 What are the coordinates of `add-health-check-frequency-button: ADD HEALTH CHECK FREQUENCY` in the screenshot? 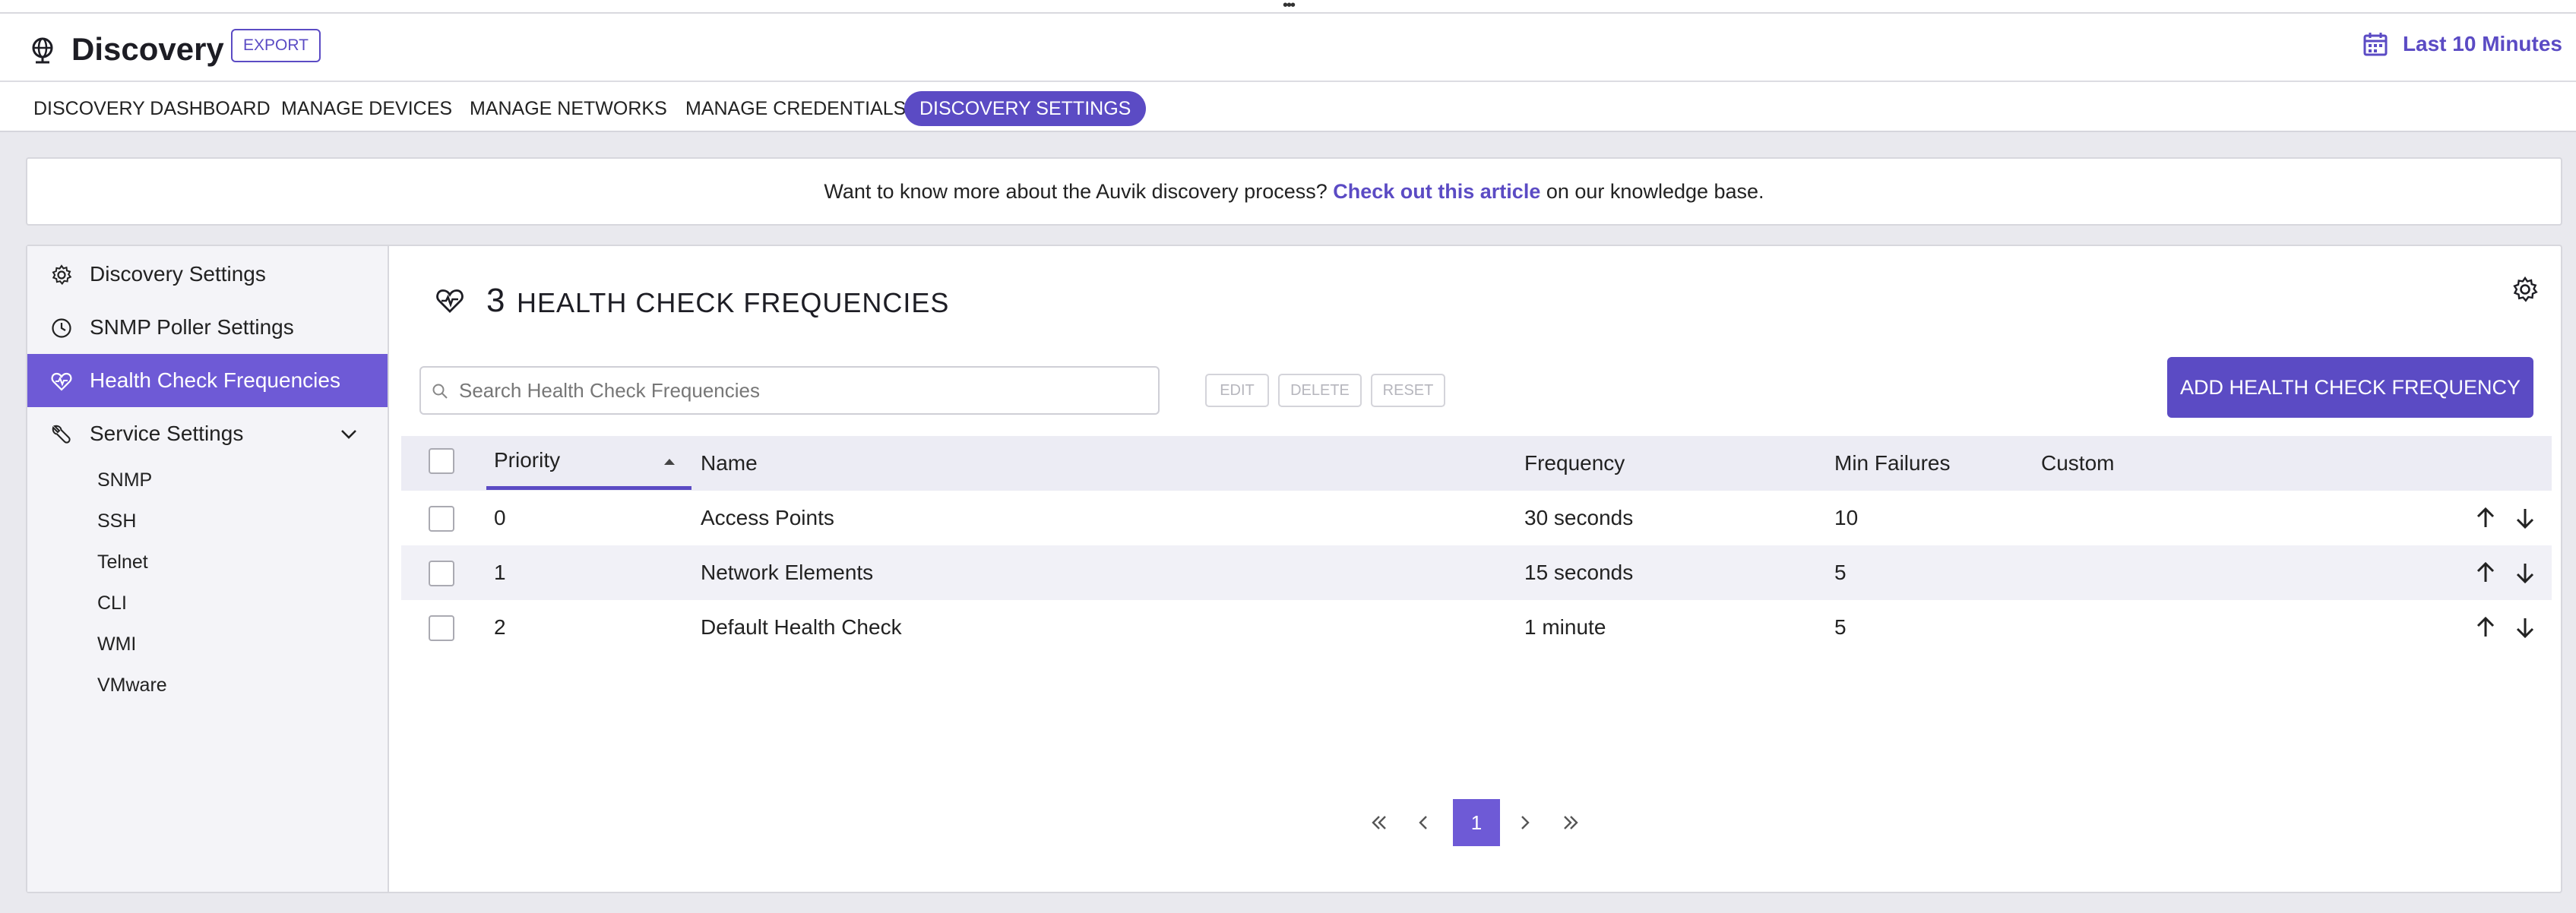 It's located at (2350, 387).